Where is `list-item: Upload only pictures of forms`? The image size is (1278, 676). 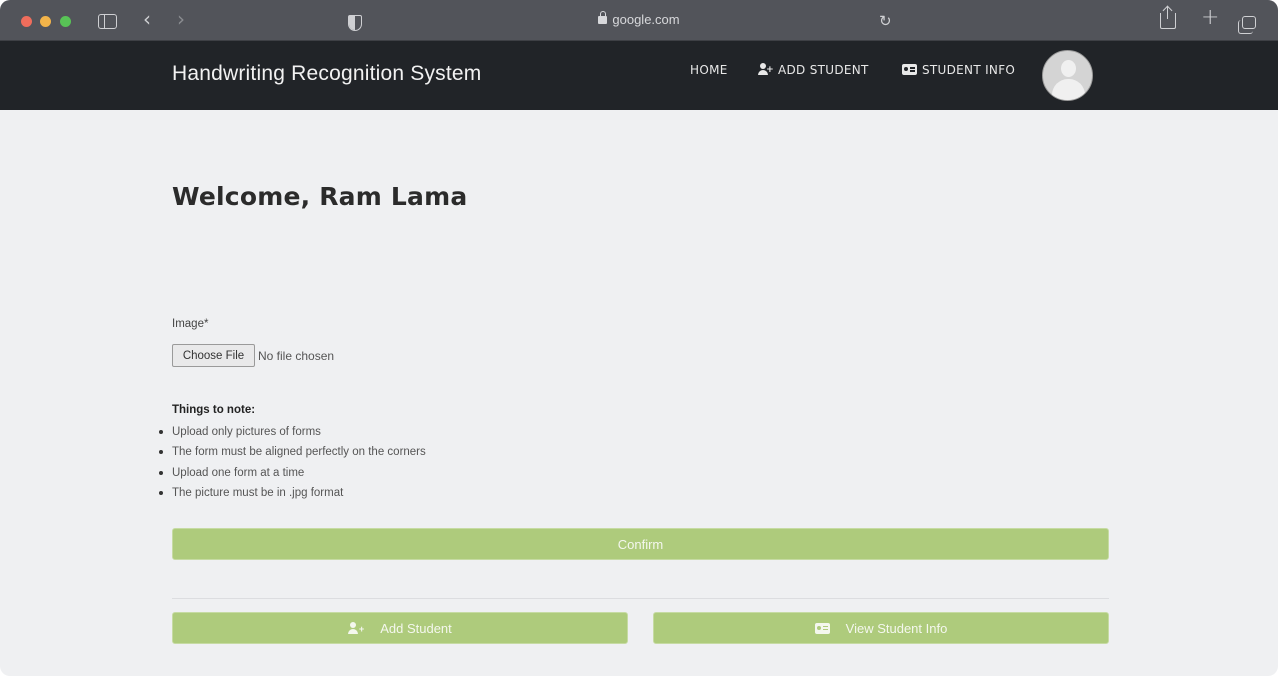 list-item: Upload only pictures of forms is located at coordinates (292, 434).